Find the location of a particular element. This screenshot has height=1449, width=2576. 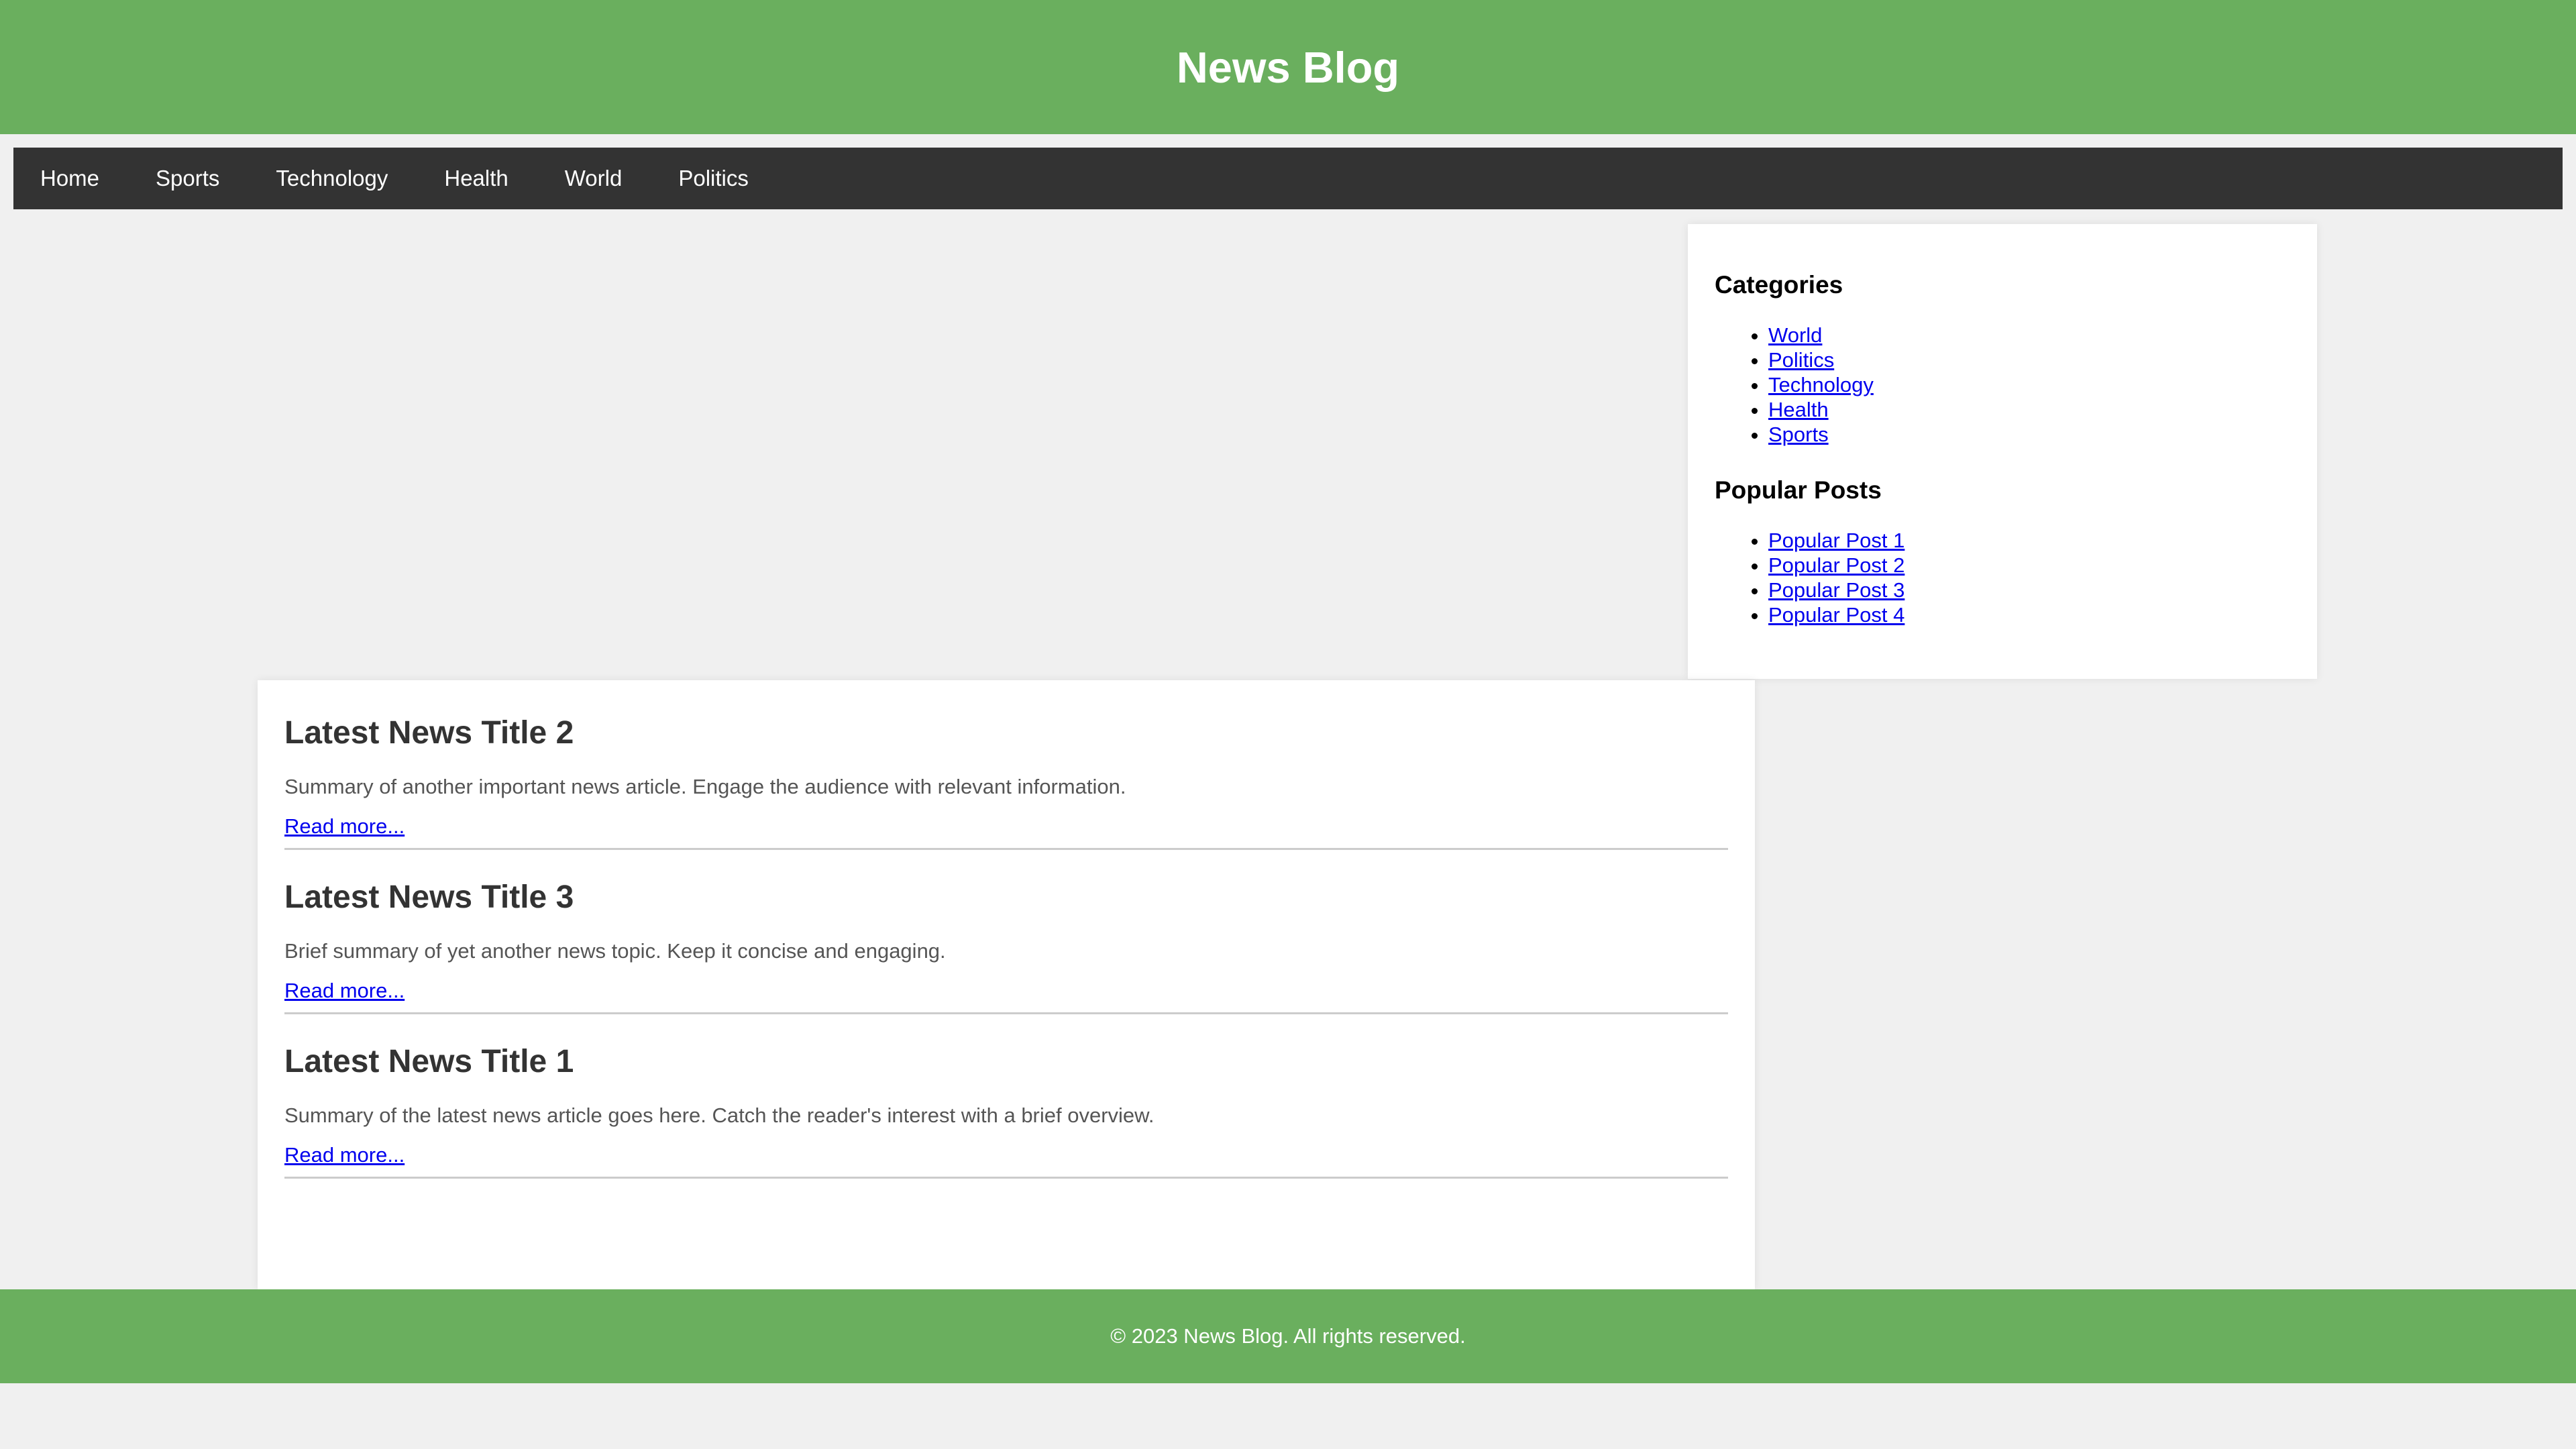

category-link-sports: Sports is located at coordinates (1798, 434).